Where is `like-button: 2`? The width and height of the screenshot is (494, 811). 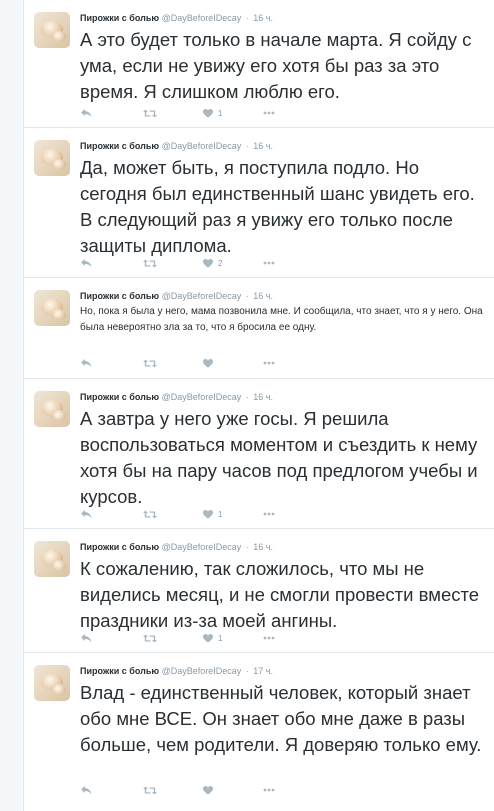
like-button: 2 is located at coordinates (212, 263).